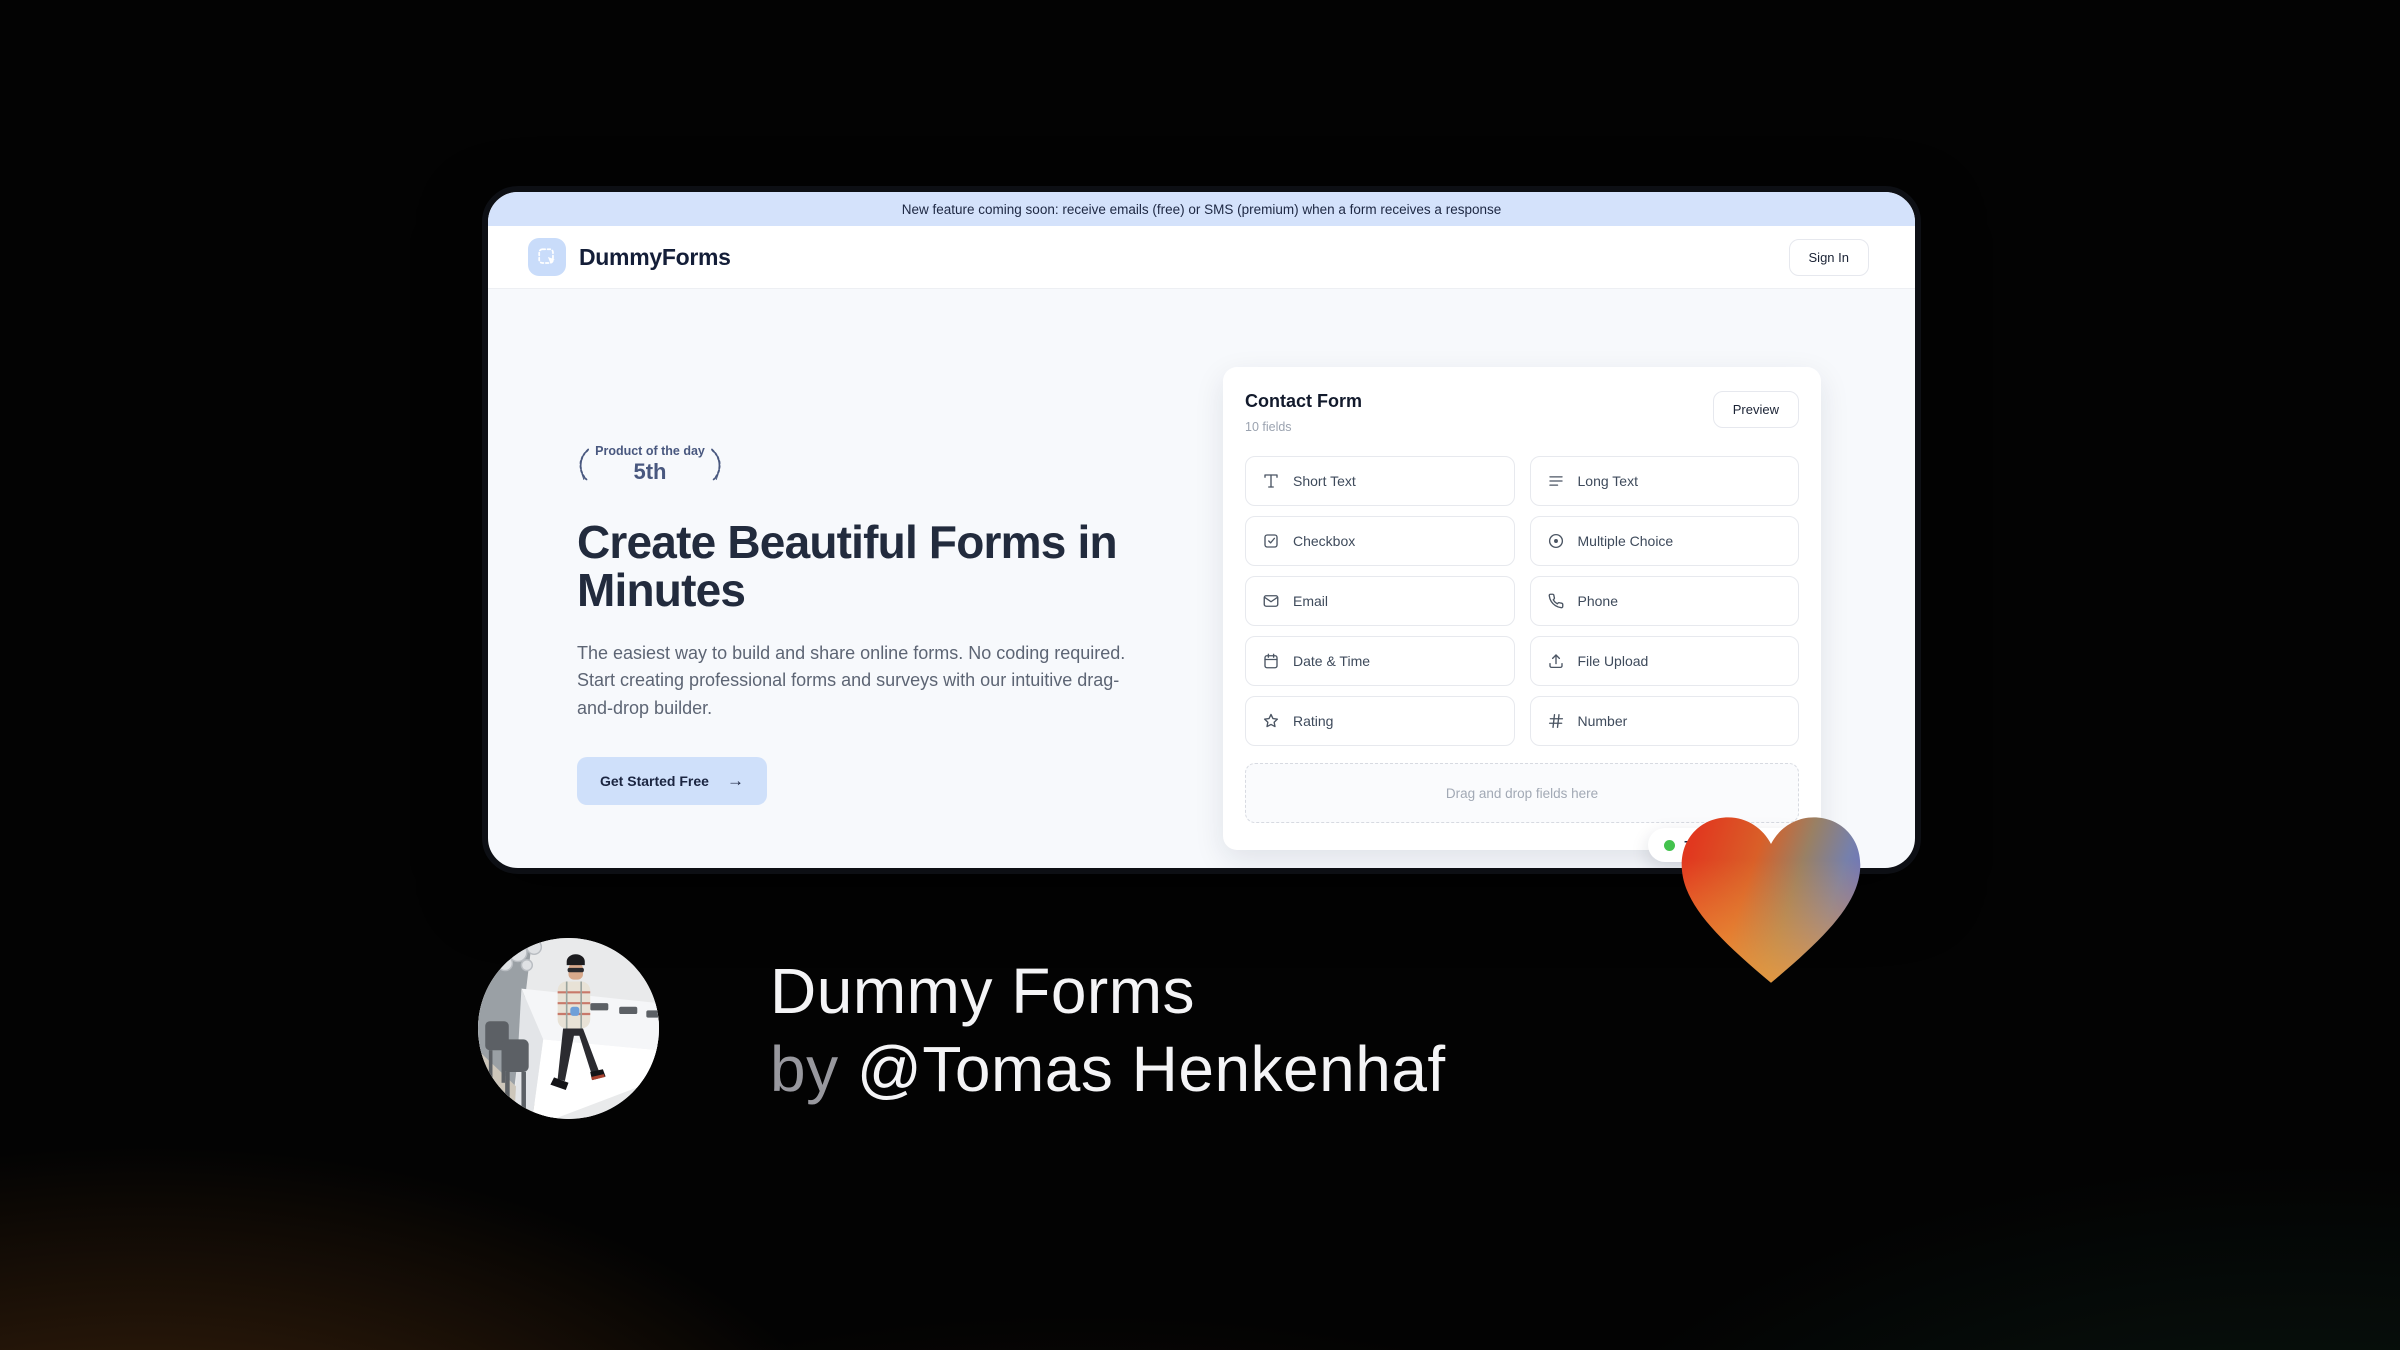  What do you see at coordinates (1556, 661) in the screenshot?
I see `upload-icon` at bounding box center [1556, 661].